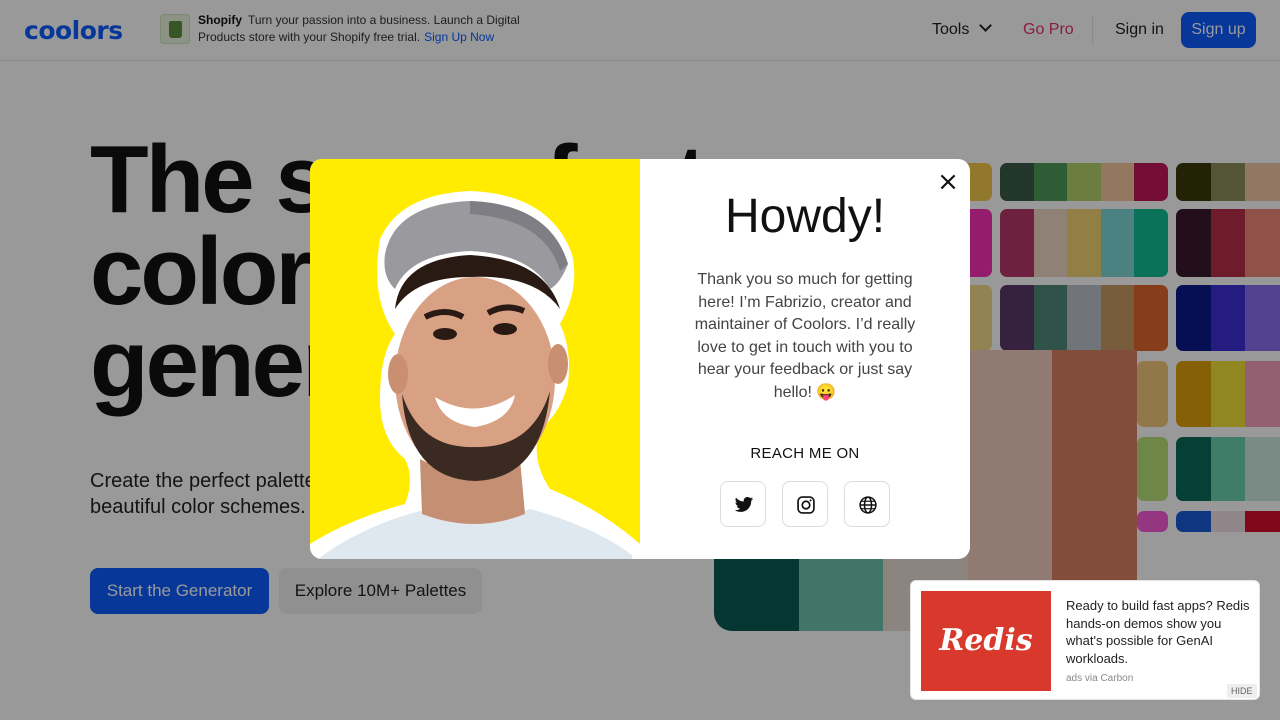 This screenshot has height=720, width=1280. I want to click on twitter-button, so click(743, 504).